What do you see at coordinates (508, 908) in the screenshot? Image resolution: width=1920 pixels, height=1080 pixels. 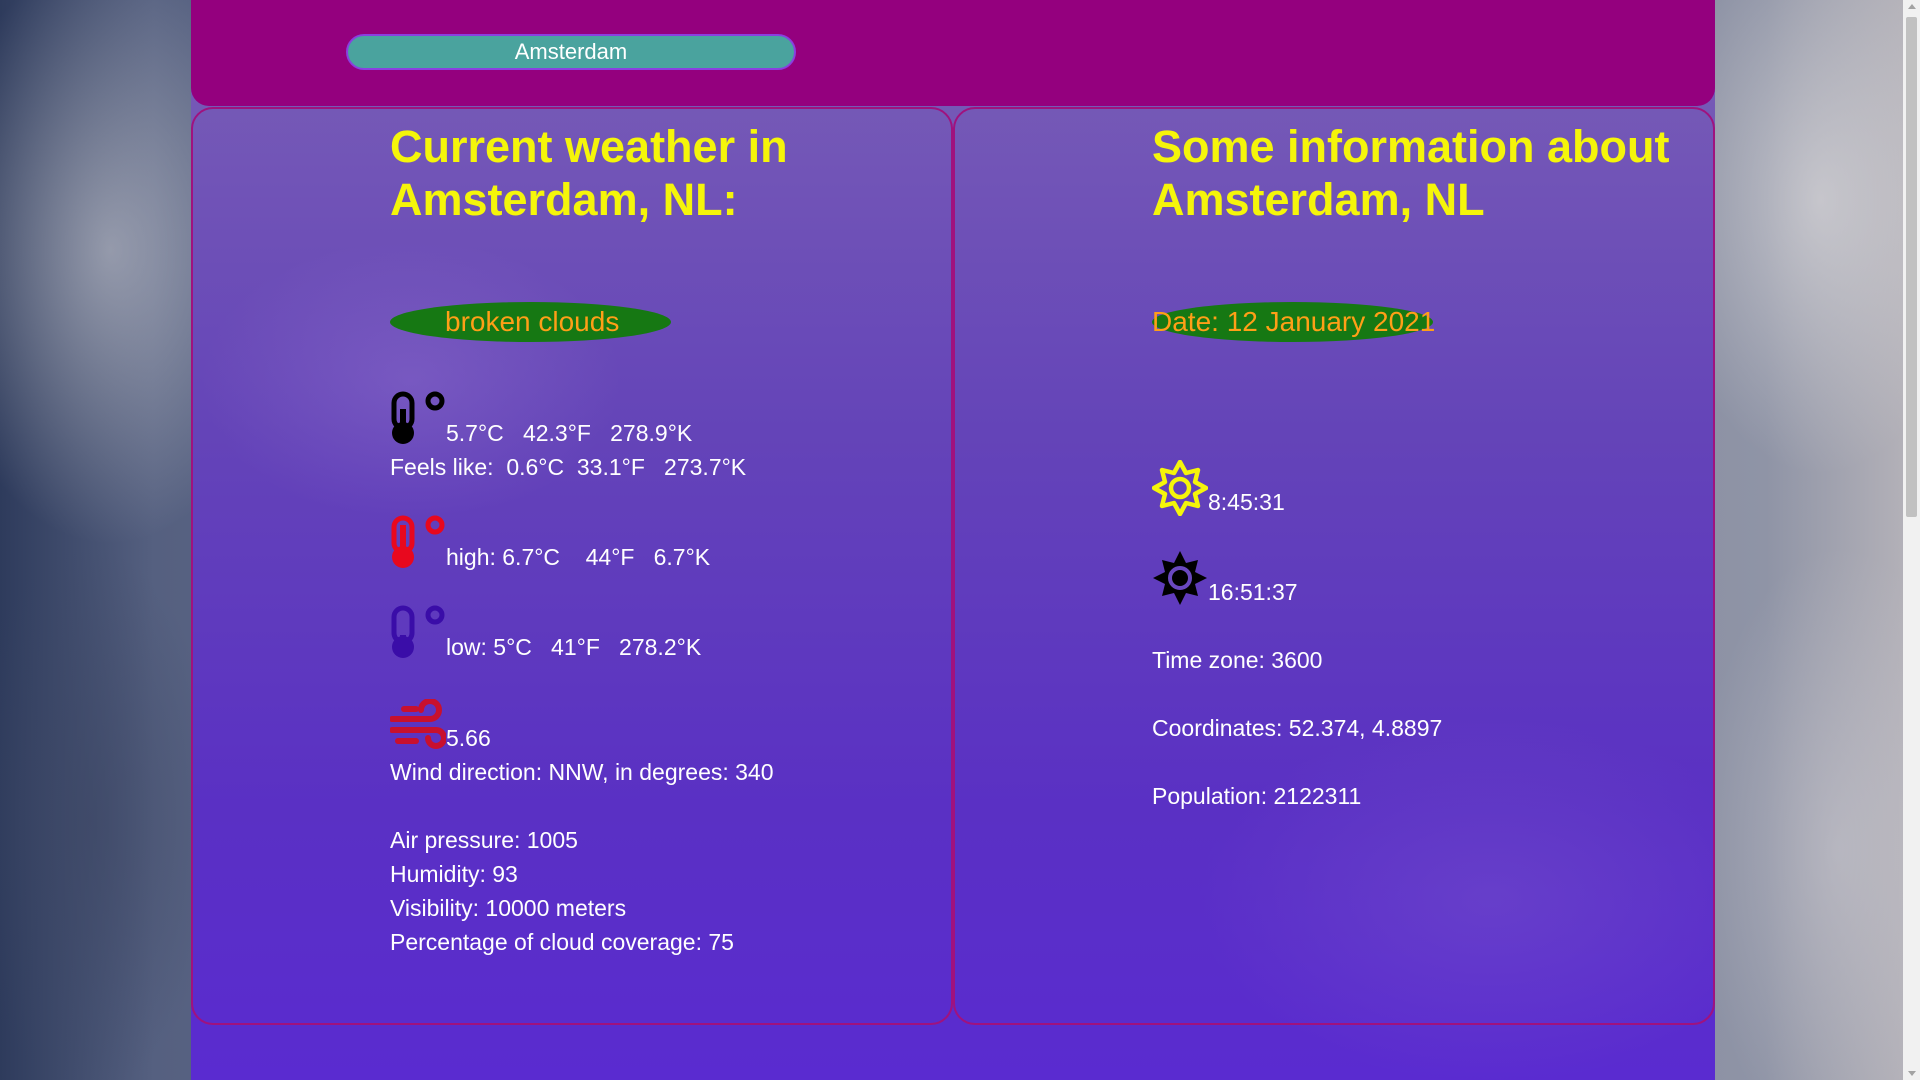 I see `visibility-text: Visibility: 10000 meters` at bounding box center [508, 908].